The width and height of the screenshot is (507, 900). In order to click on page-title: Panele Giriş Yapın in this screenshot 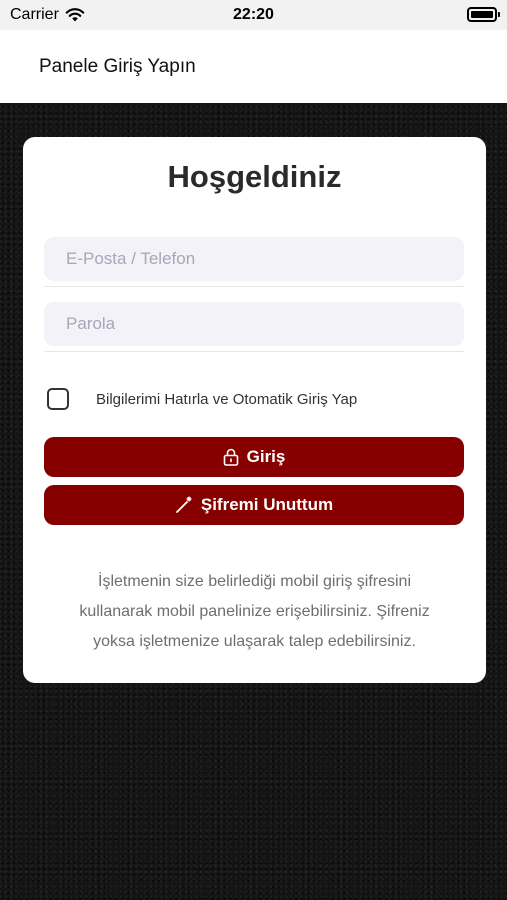, I will do `click(117, 66)`.